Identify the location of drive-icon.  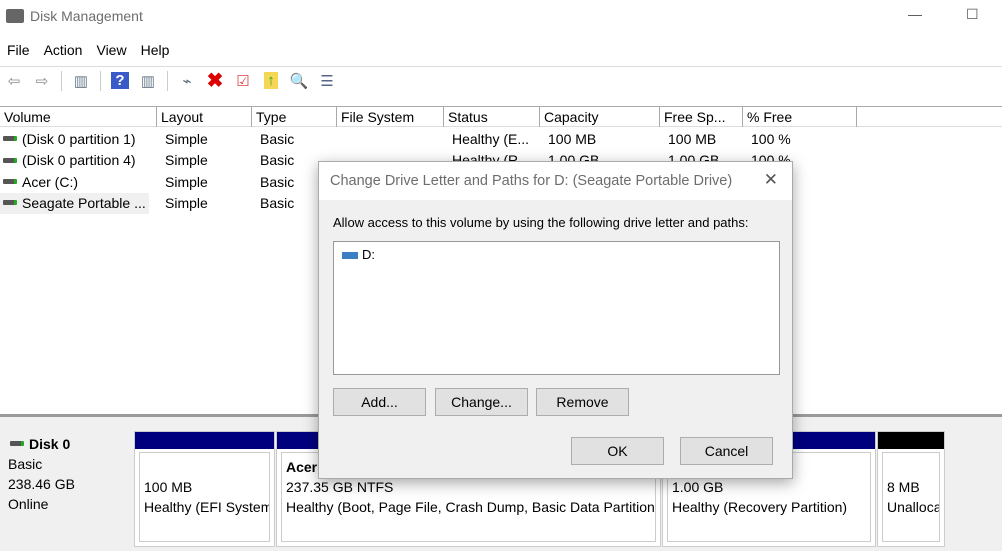
(350, 256).